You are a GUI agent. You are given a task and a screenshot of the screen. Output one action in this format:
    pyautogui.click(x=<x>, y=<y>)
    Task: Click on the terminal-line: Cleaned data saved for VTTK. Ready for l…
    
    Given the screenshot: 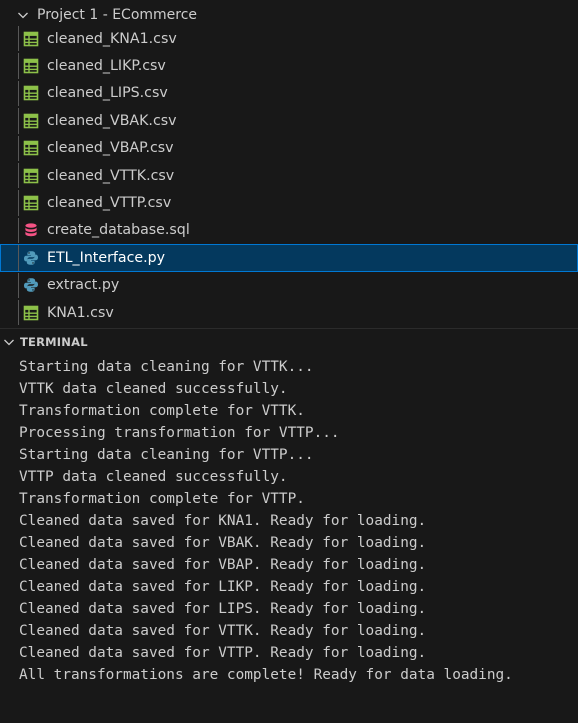 What is the action you would take?
    pyautogui.click(x=223, y=631)
    